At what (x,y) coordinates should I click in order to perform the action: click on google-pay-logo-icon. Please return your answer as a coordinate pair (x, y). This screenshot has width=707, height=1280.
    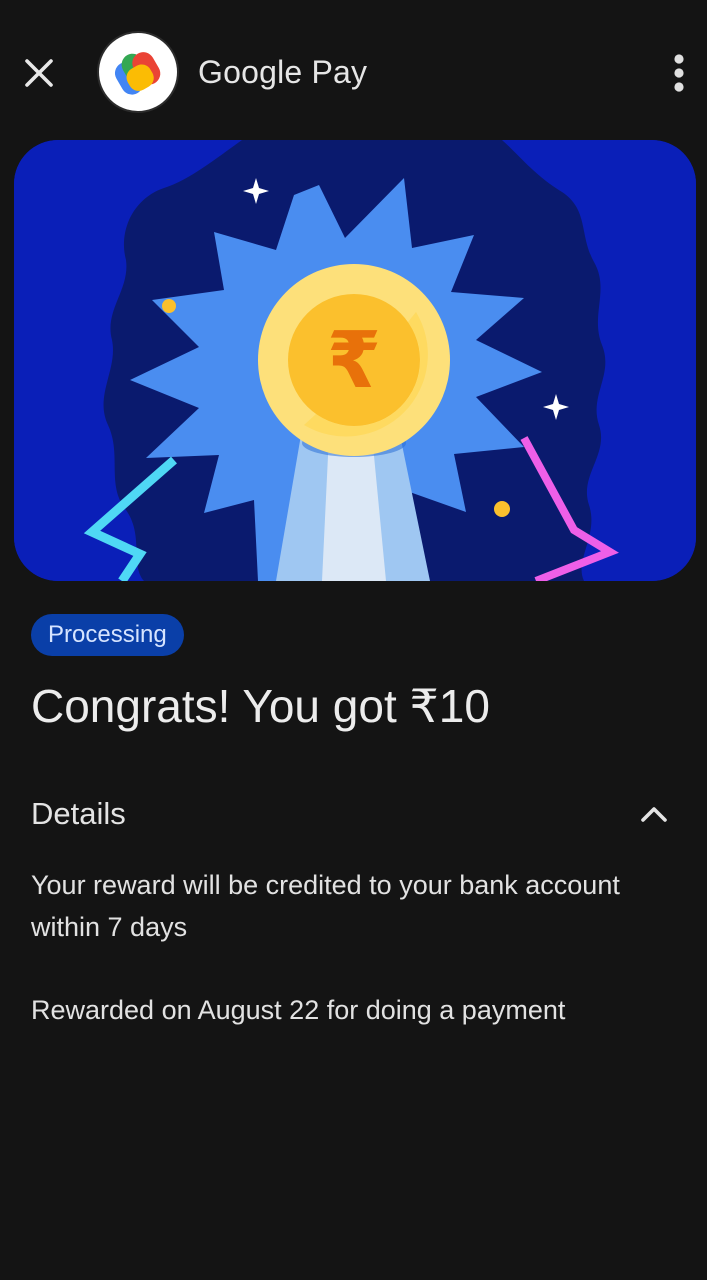
    Looking at the image, I should click on (137, 73).